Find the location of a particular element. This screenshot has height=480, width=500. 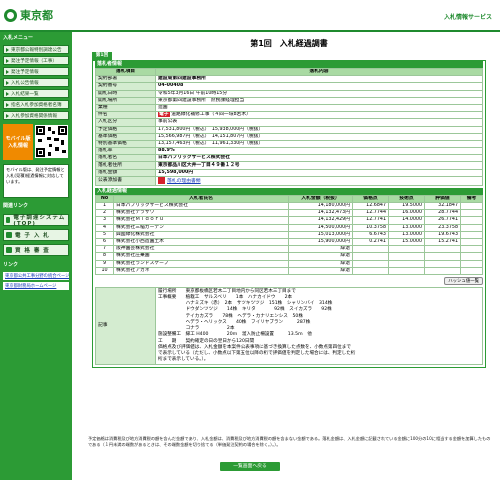

contract-row: 開札日時 令和5年3月16日 午前10時15分 is located at coordinates (289, 93).